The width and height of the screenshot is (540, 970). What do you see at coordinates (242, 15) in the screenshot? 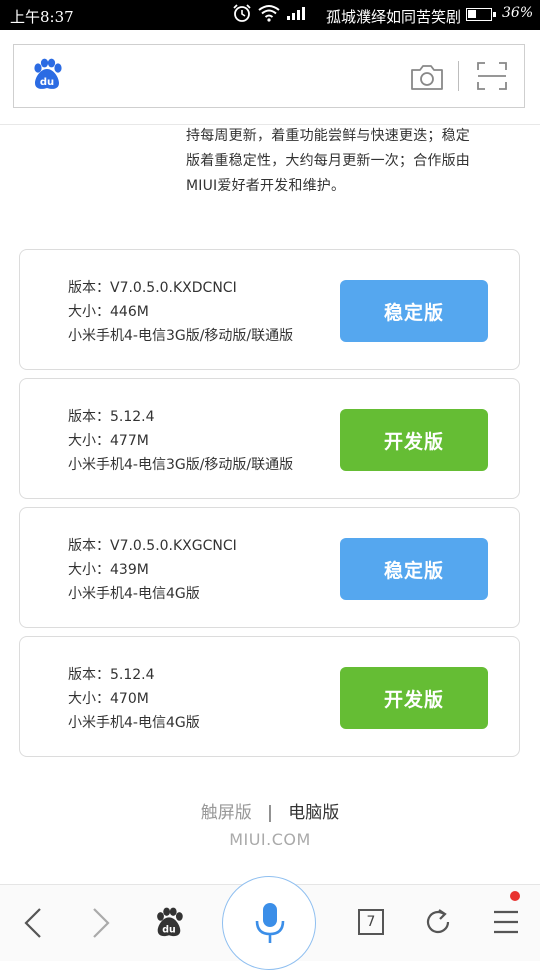
I see `alarm-icon` at bounding box center [242, 15].